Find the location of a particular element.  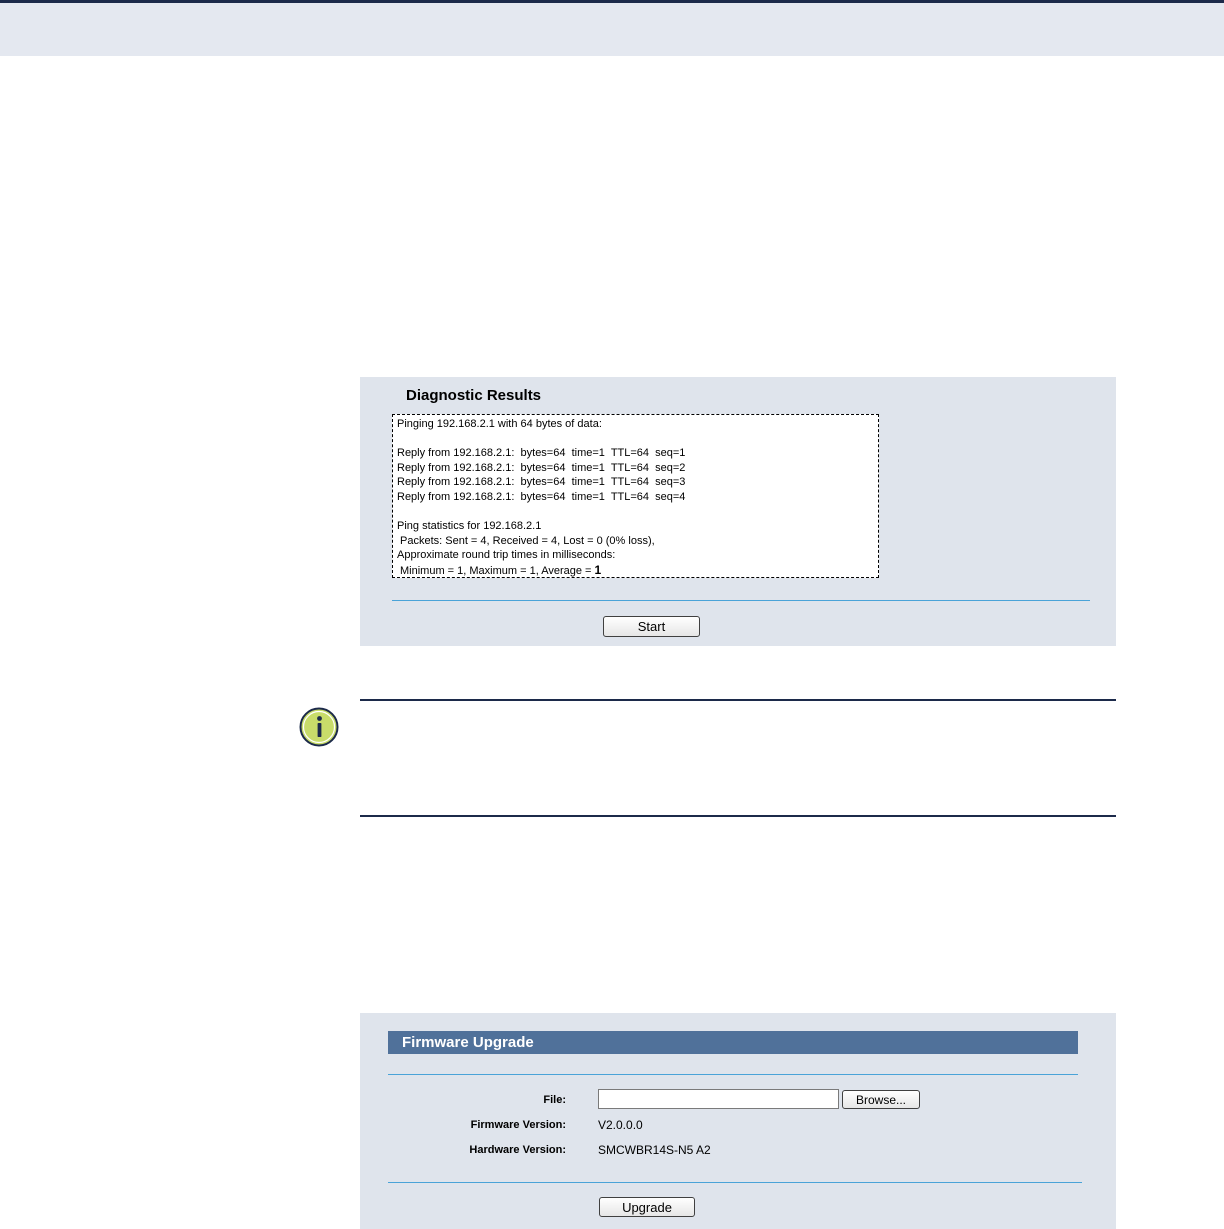

file-label: File: is located at coordinates (554, 1100).